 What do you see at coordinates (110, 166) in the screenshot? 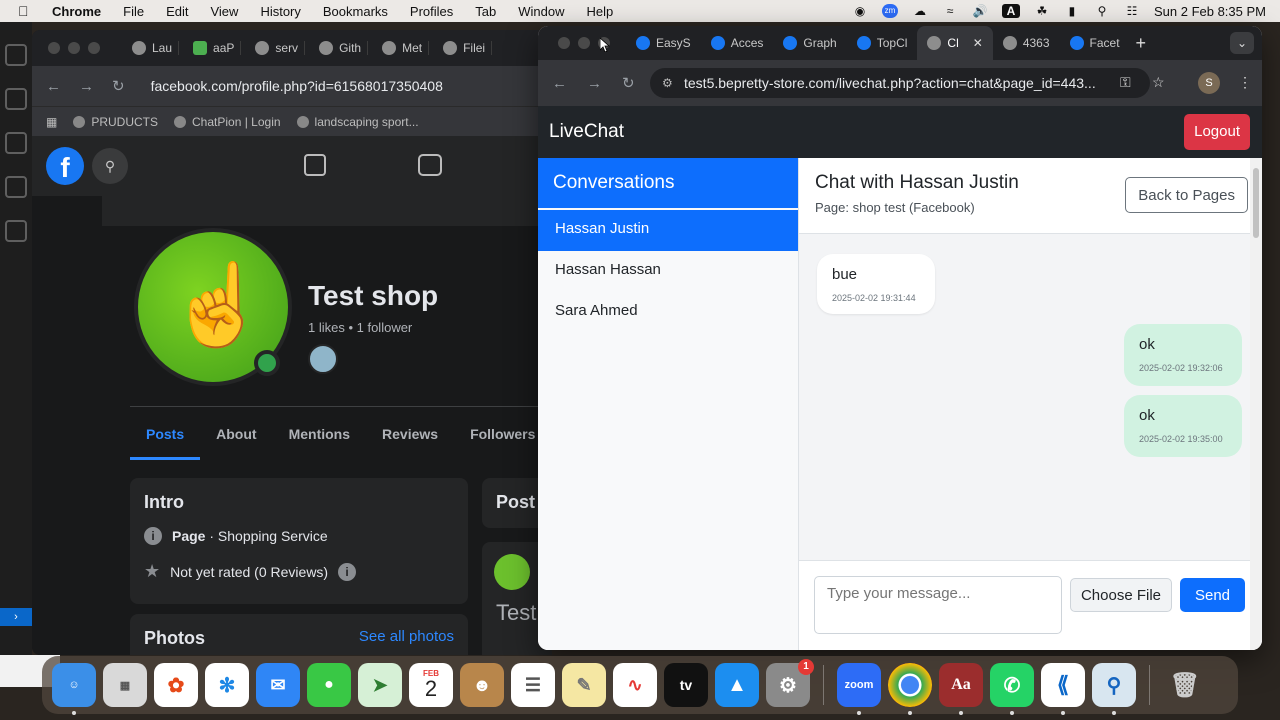
I see `fb-search-icon: ⚲` at bounding box center [110, 166].